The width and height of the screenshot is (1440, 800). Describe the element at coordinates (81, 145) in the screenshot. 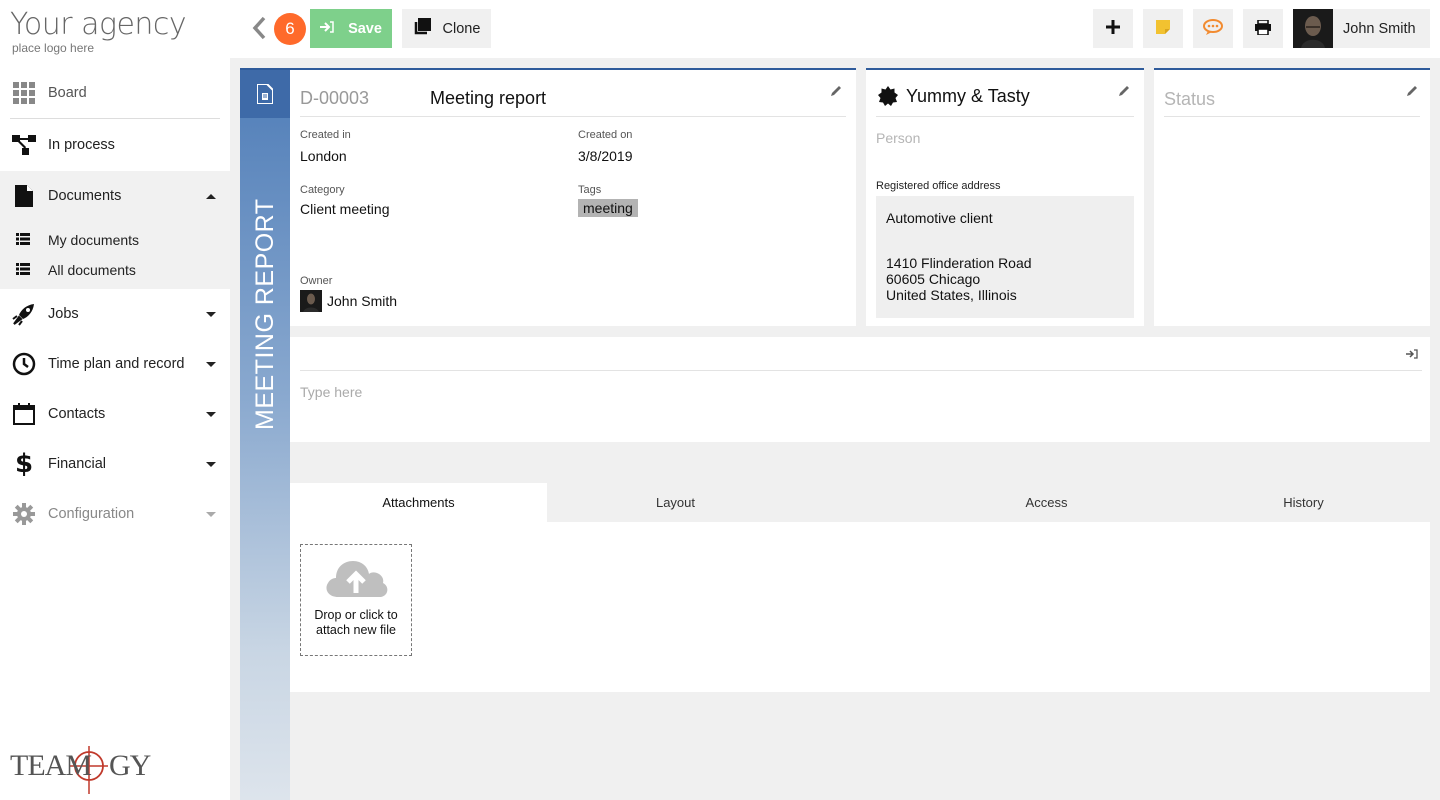

I see `nav-label: In process` at that location.